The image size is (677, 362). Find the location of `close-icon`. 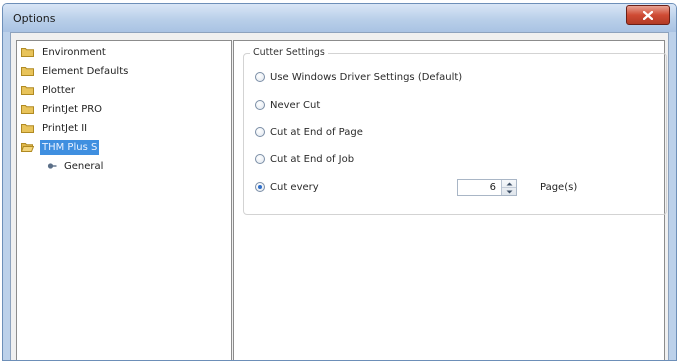

close-icon is located at coordinates (648, 15).